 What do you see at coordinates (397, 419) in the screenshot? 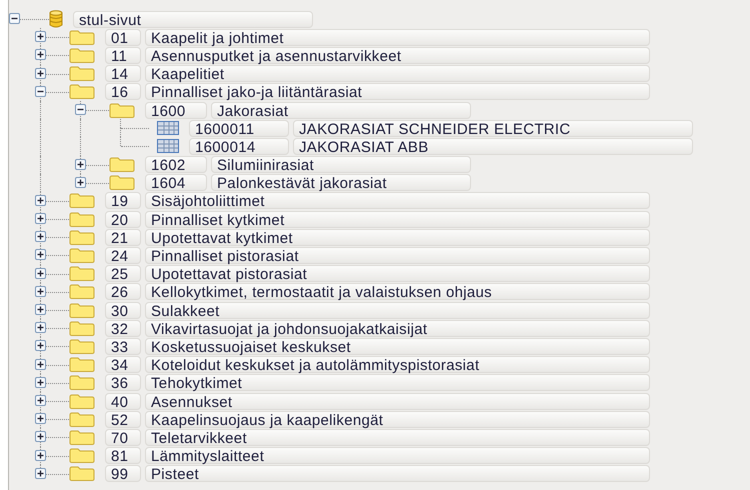
I see `tree-item-label: Kaapelinsuojaus ja kaapelikengät` at bounding box center [397, 419].